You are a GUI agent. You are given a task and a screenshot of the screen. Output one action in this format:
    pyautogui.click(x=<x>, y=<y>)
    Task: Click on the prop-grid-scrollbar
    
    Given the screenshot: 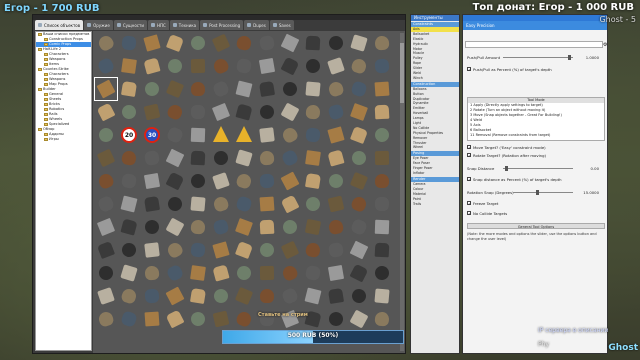 What is the action you would take?
    pyautogui.click(x=402, y=192)
    